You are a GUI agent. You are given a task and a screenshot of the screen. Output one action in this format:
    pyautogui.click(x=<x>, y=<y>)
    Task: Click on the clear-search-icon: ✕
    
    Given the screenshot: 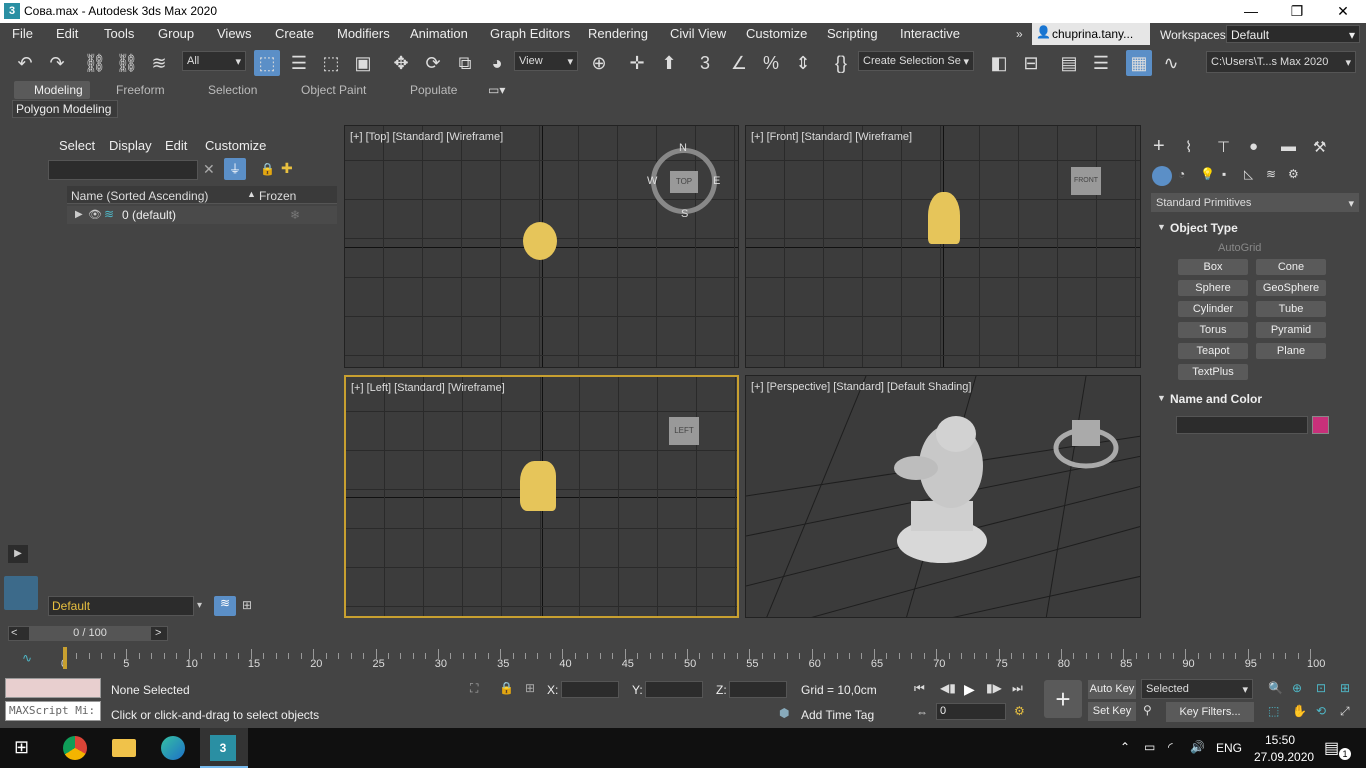 What is the action you would take?
    pyautogui.click(x=209, y=169)
    